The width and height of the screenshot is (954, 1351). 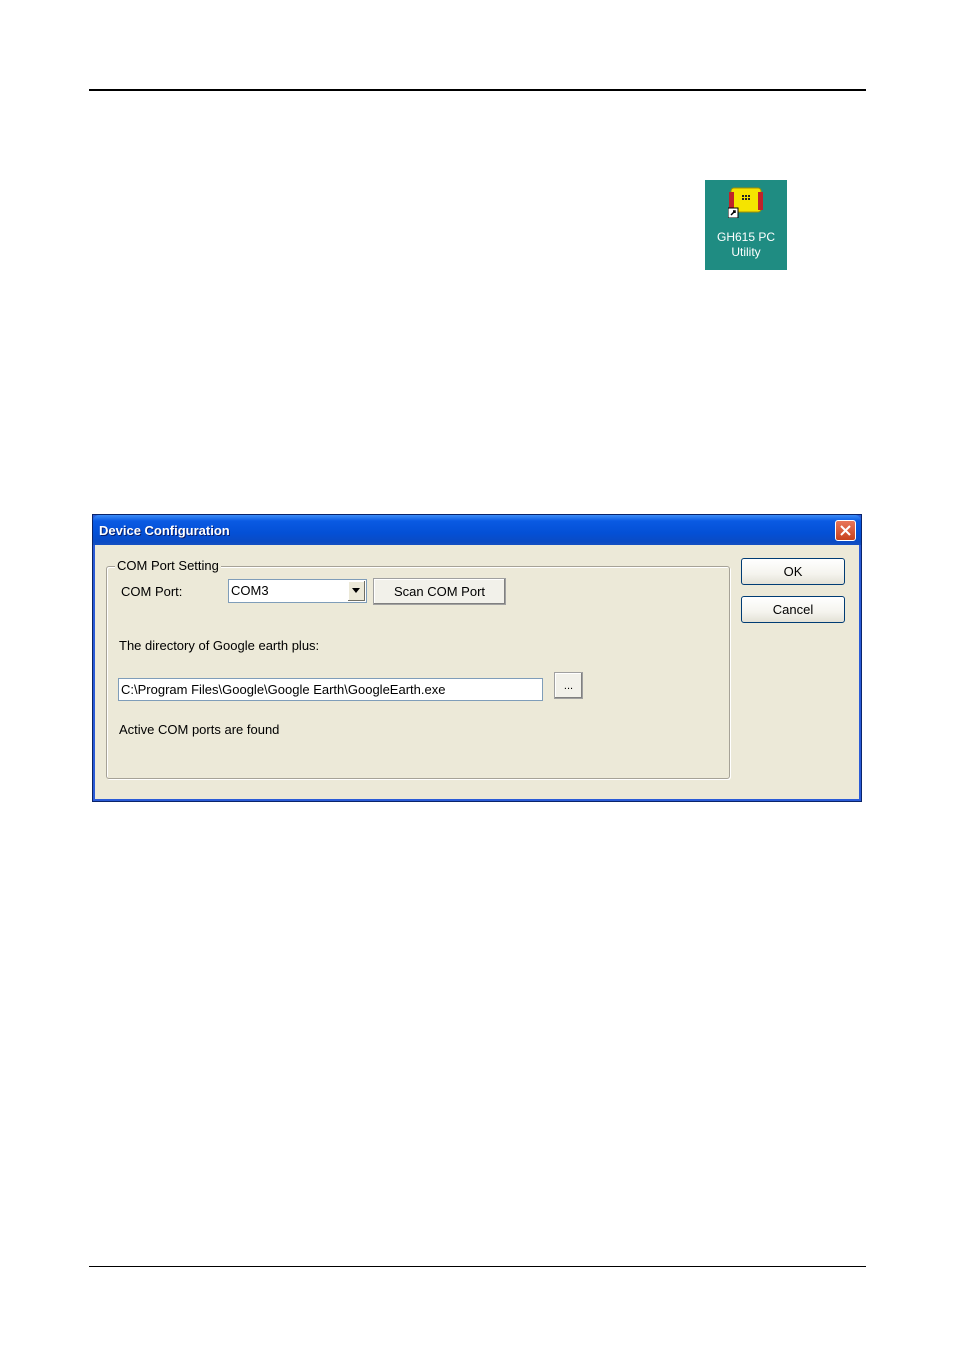 I want to click on desktop-shortcut: GH615 PC Utility, so click(x=746, y=225).